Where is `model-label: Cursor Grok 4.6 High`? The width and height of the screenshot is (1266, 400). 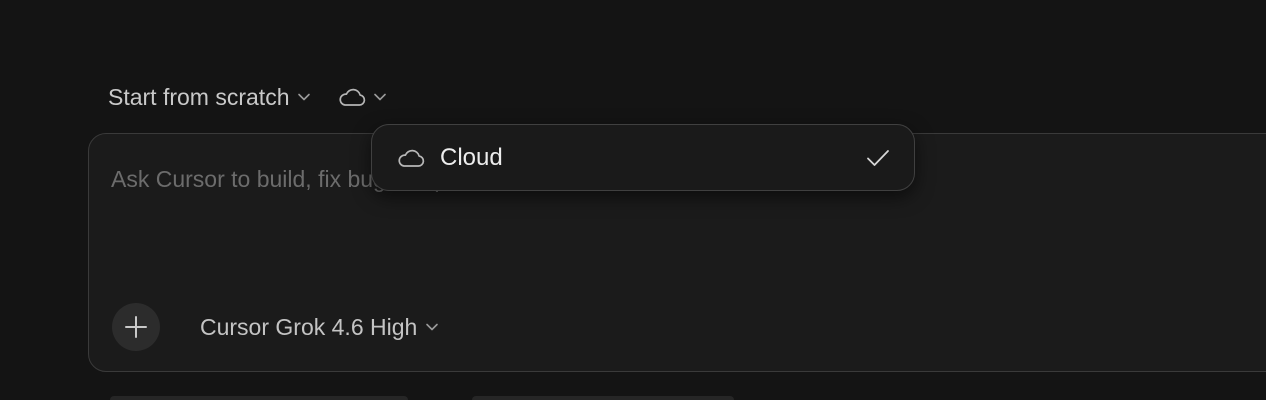 model-label: Cursor Grok 4.6 High is located at coordinates (309, 326).